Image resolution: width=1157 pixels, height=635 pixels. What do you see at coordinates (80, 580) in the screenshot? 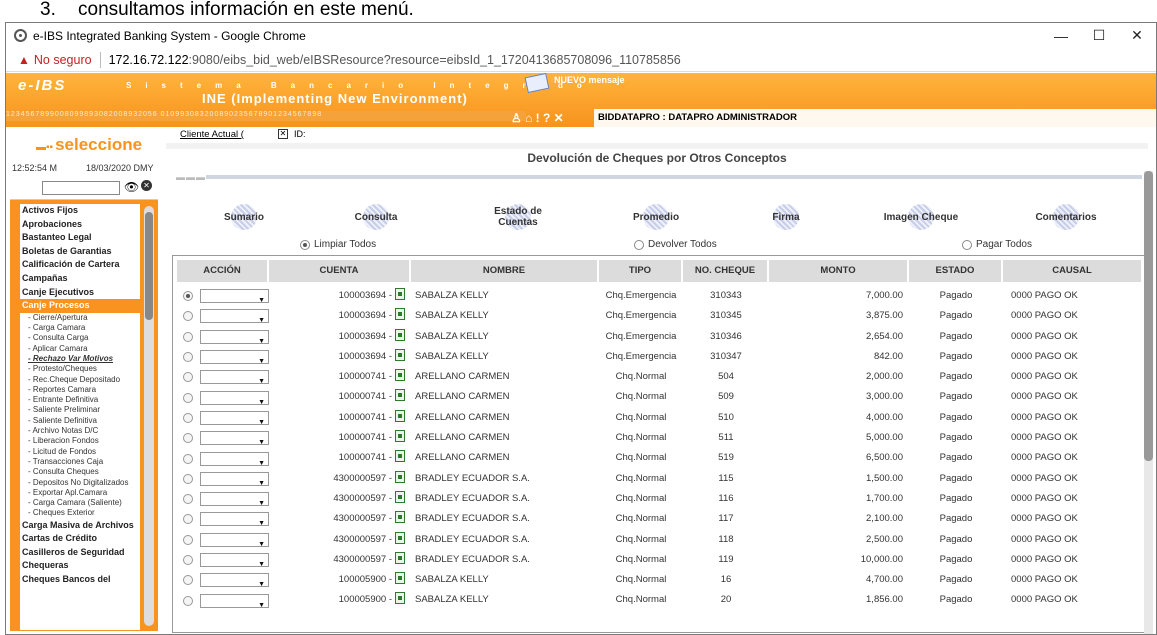
I see `sidebar-item: Cheques Bancos del` at bounding box center [80, 580].